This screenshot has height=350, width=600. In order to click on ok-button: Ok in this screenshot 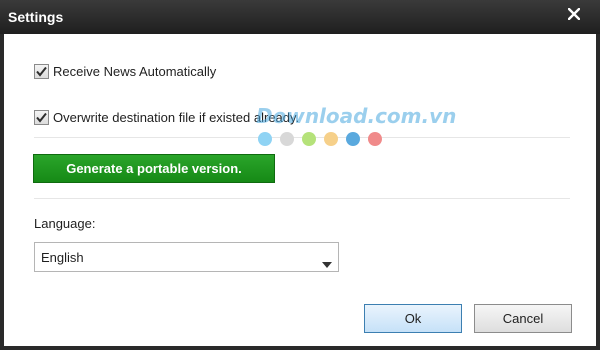, I will do `click(413, 318)`.